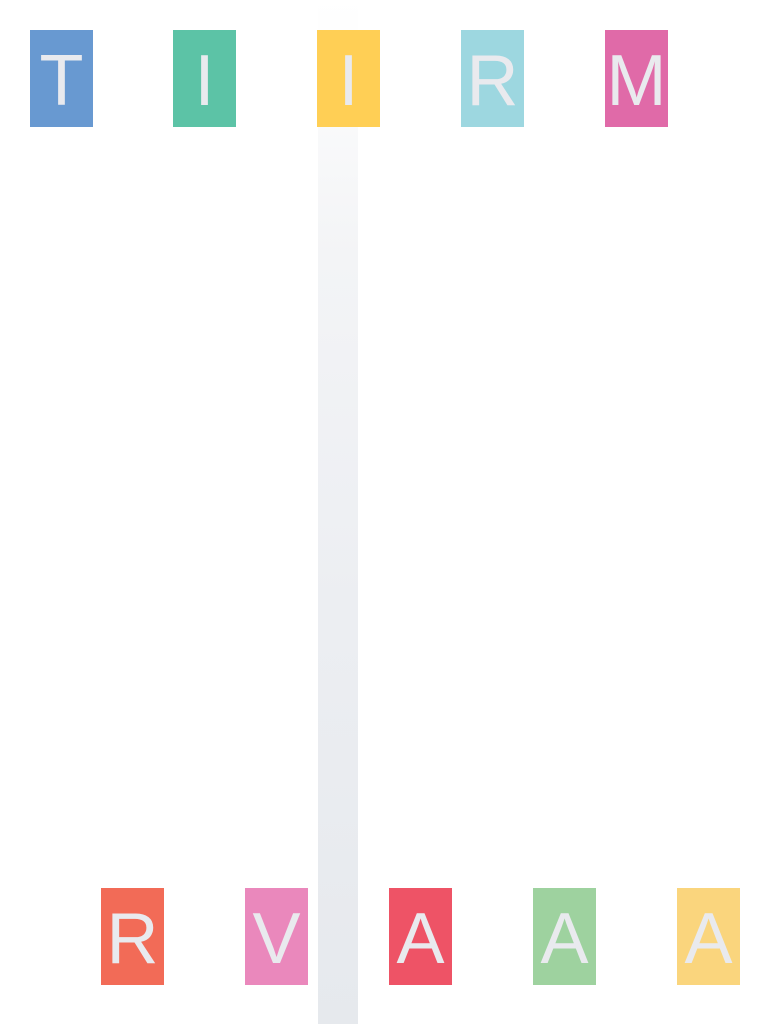 This screenshot has height=1024, width=768. I want to click on tile-letter: V, so click(276, 938).